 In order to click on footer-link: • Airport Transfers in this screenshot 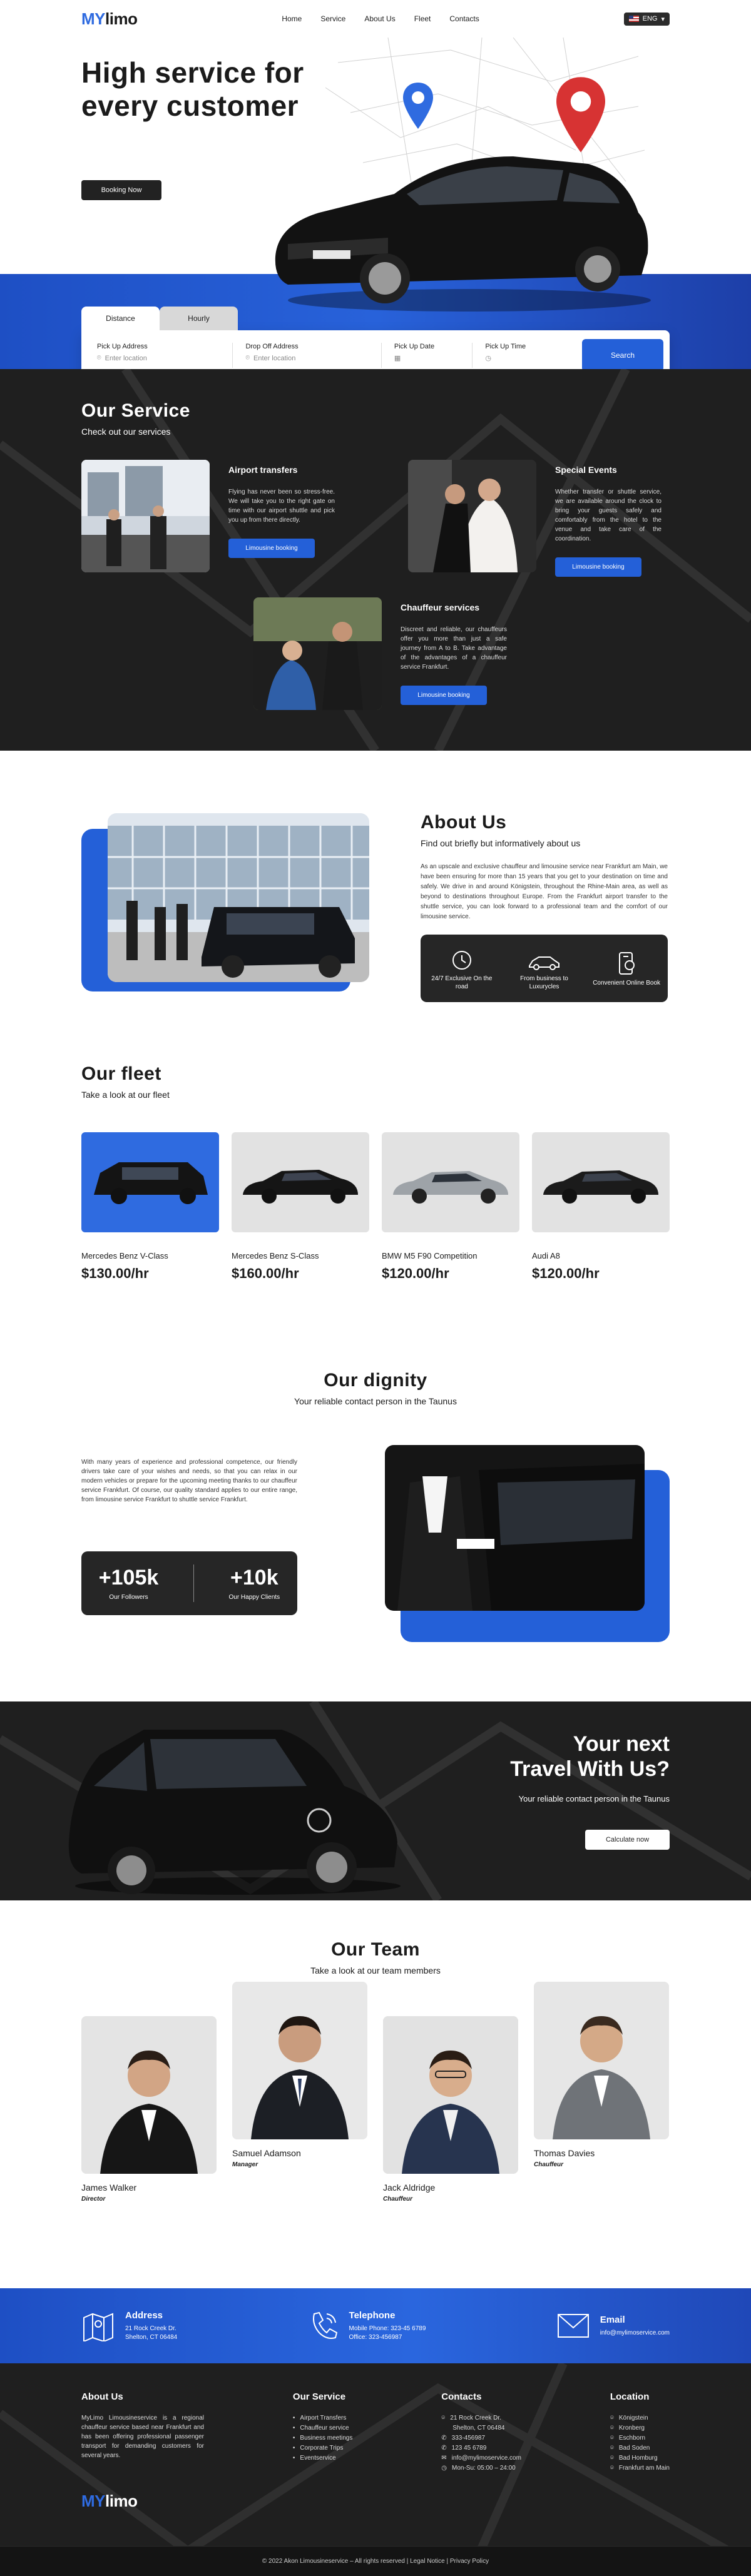, I will do `click(322, 2418)`.